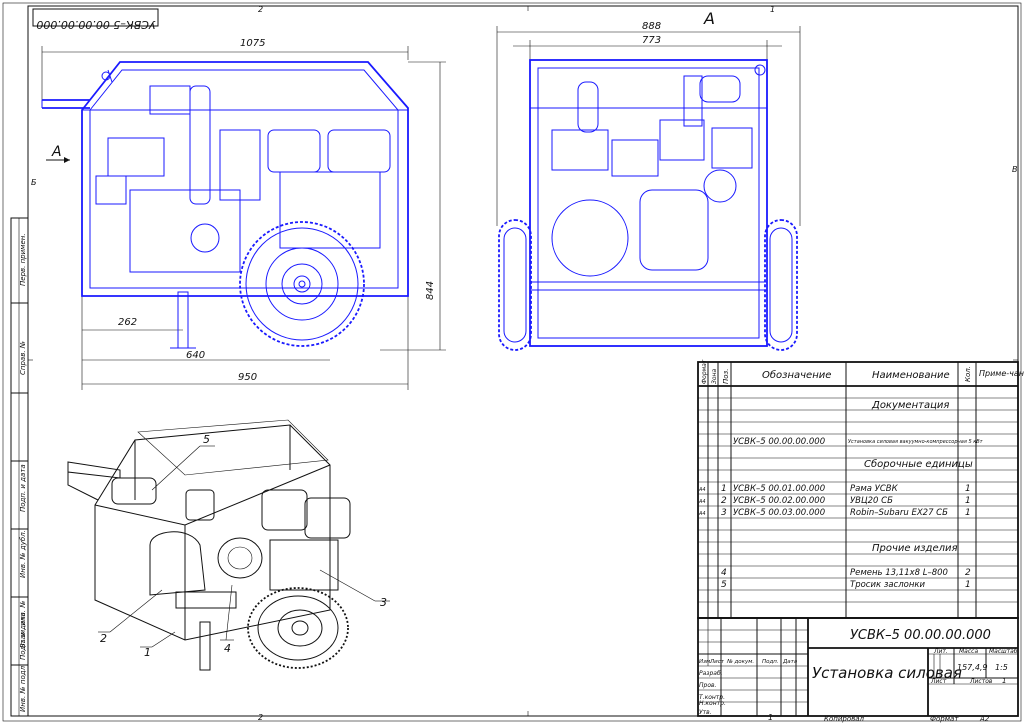 The image size is (1024, 724). What do you see at coordinates (779, 501) in the screenshot?
I see `spec-row2-designation: УСВК–5 00.02.00.000` at bounding box center [779, 501].